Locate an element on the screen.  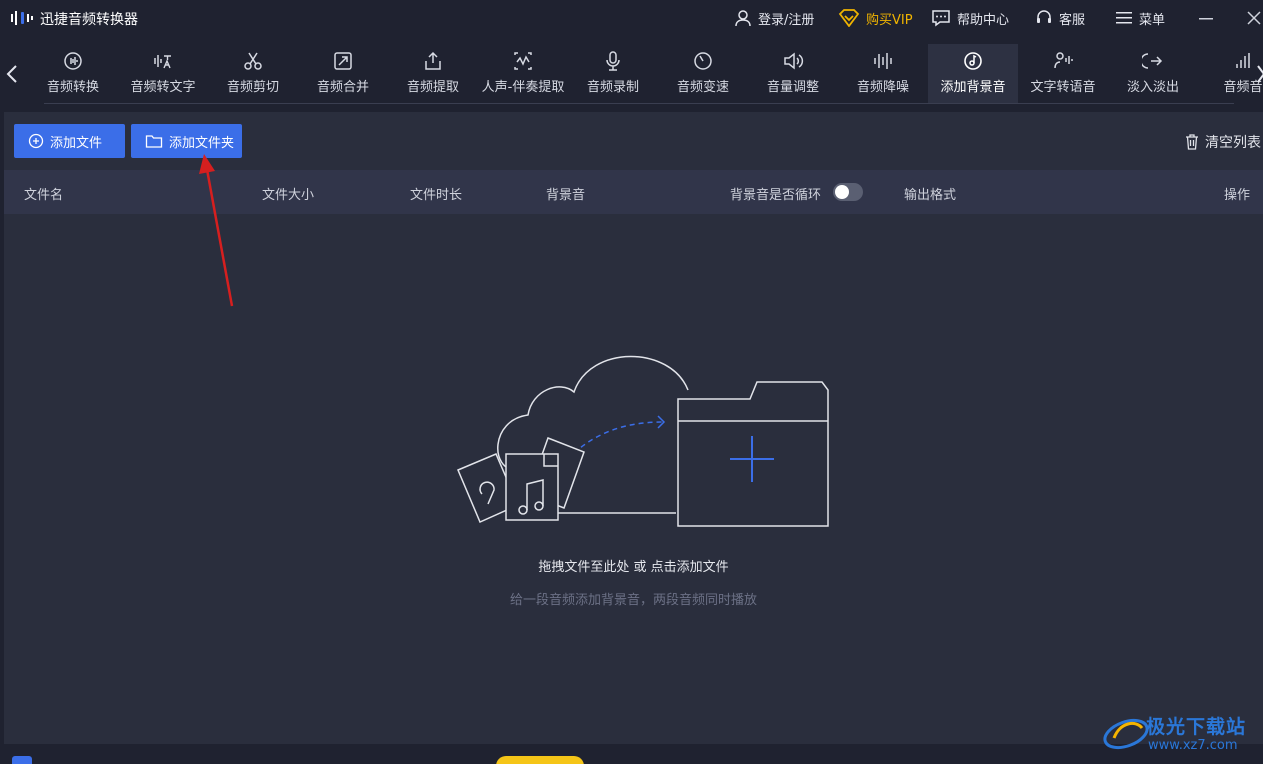
vocal-separate-icon is located at coordinates (523, 61).